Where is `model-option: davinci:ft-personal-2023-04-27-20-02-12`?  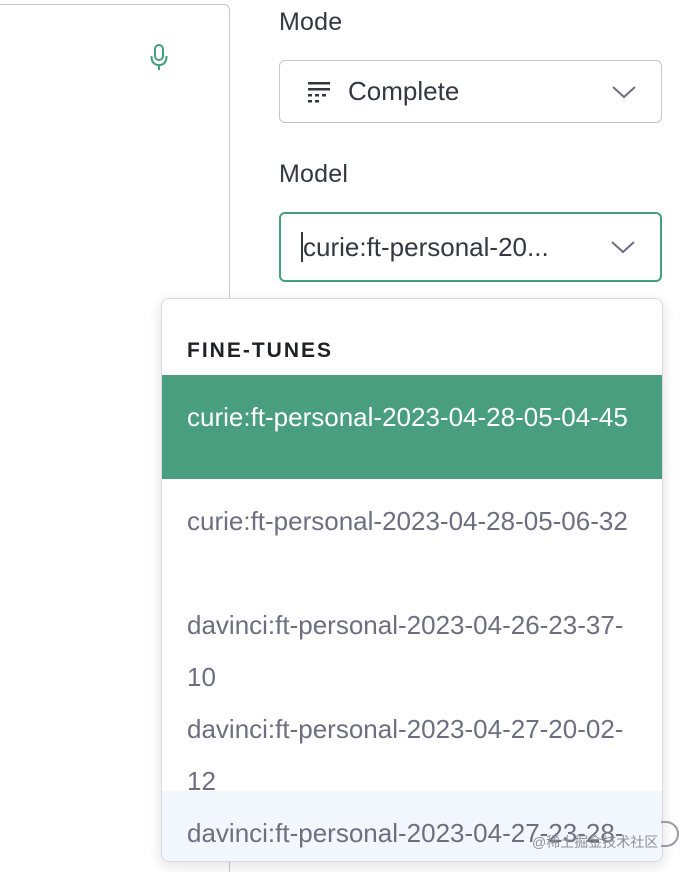
model-option: davinci:ft-personal-2023-04-27-20-02-12 is located at coordinates (412, 741).